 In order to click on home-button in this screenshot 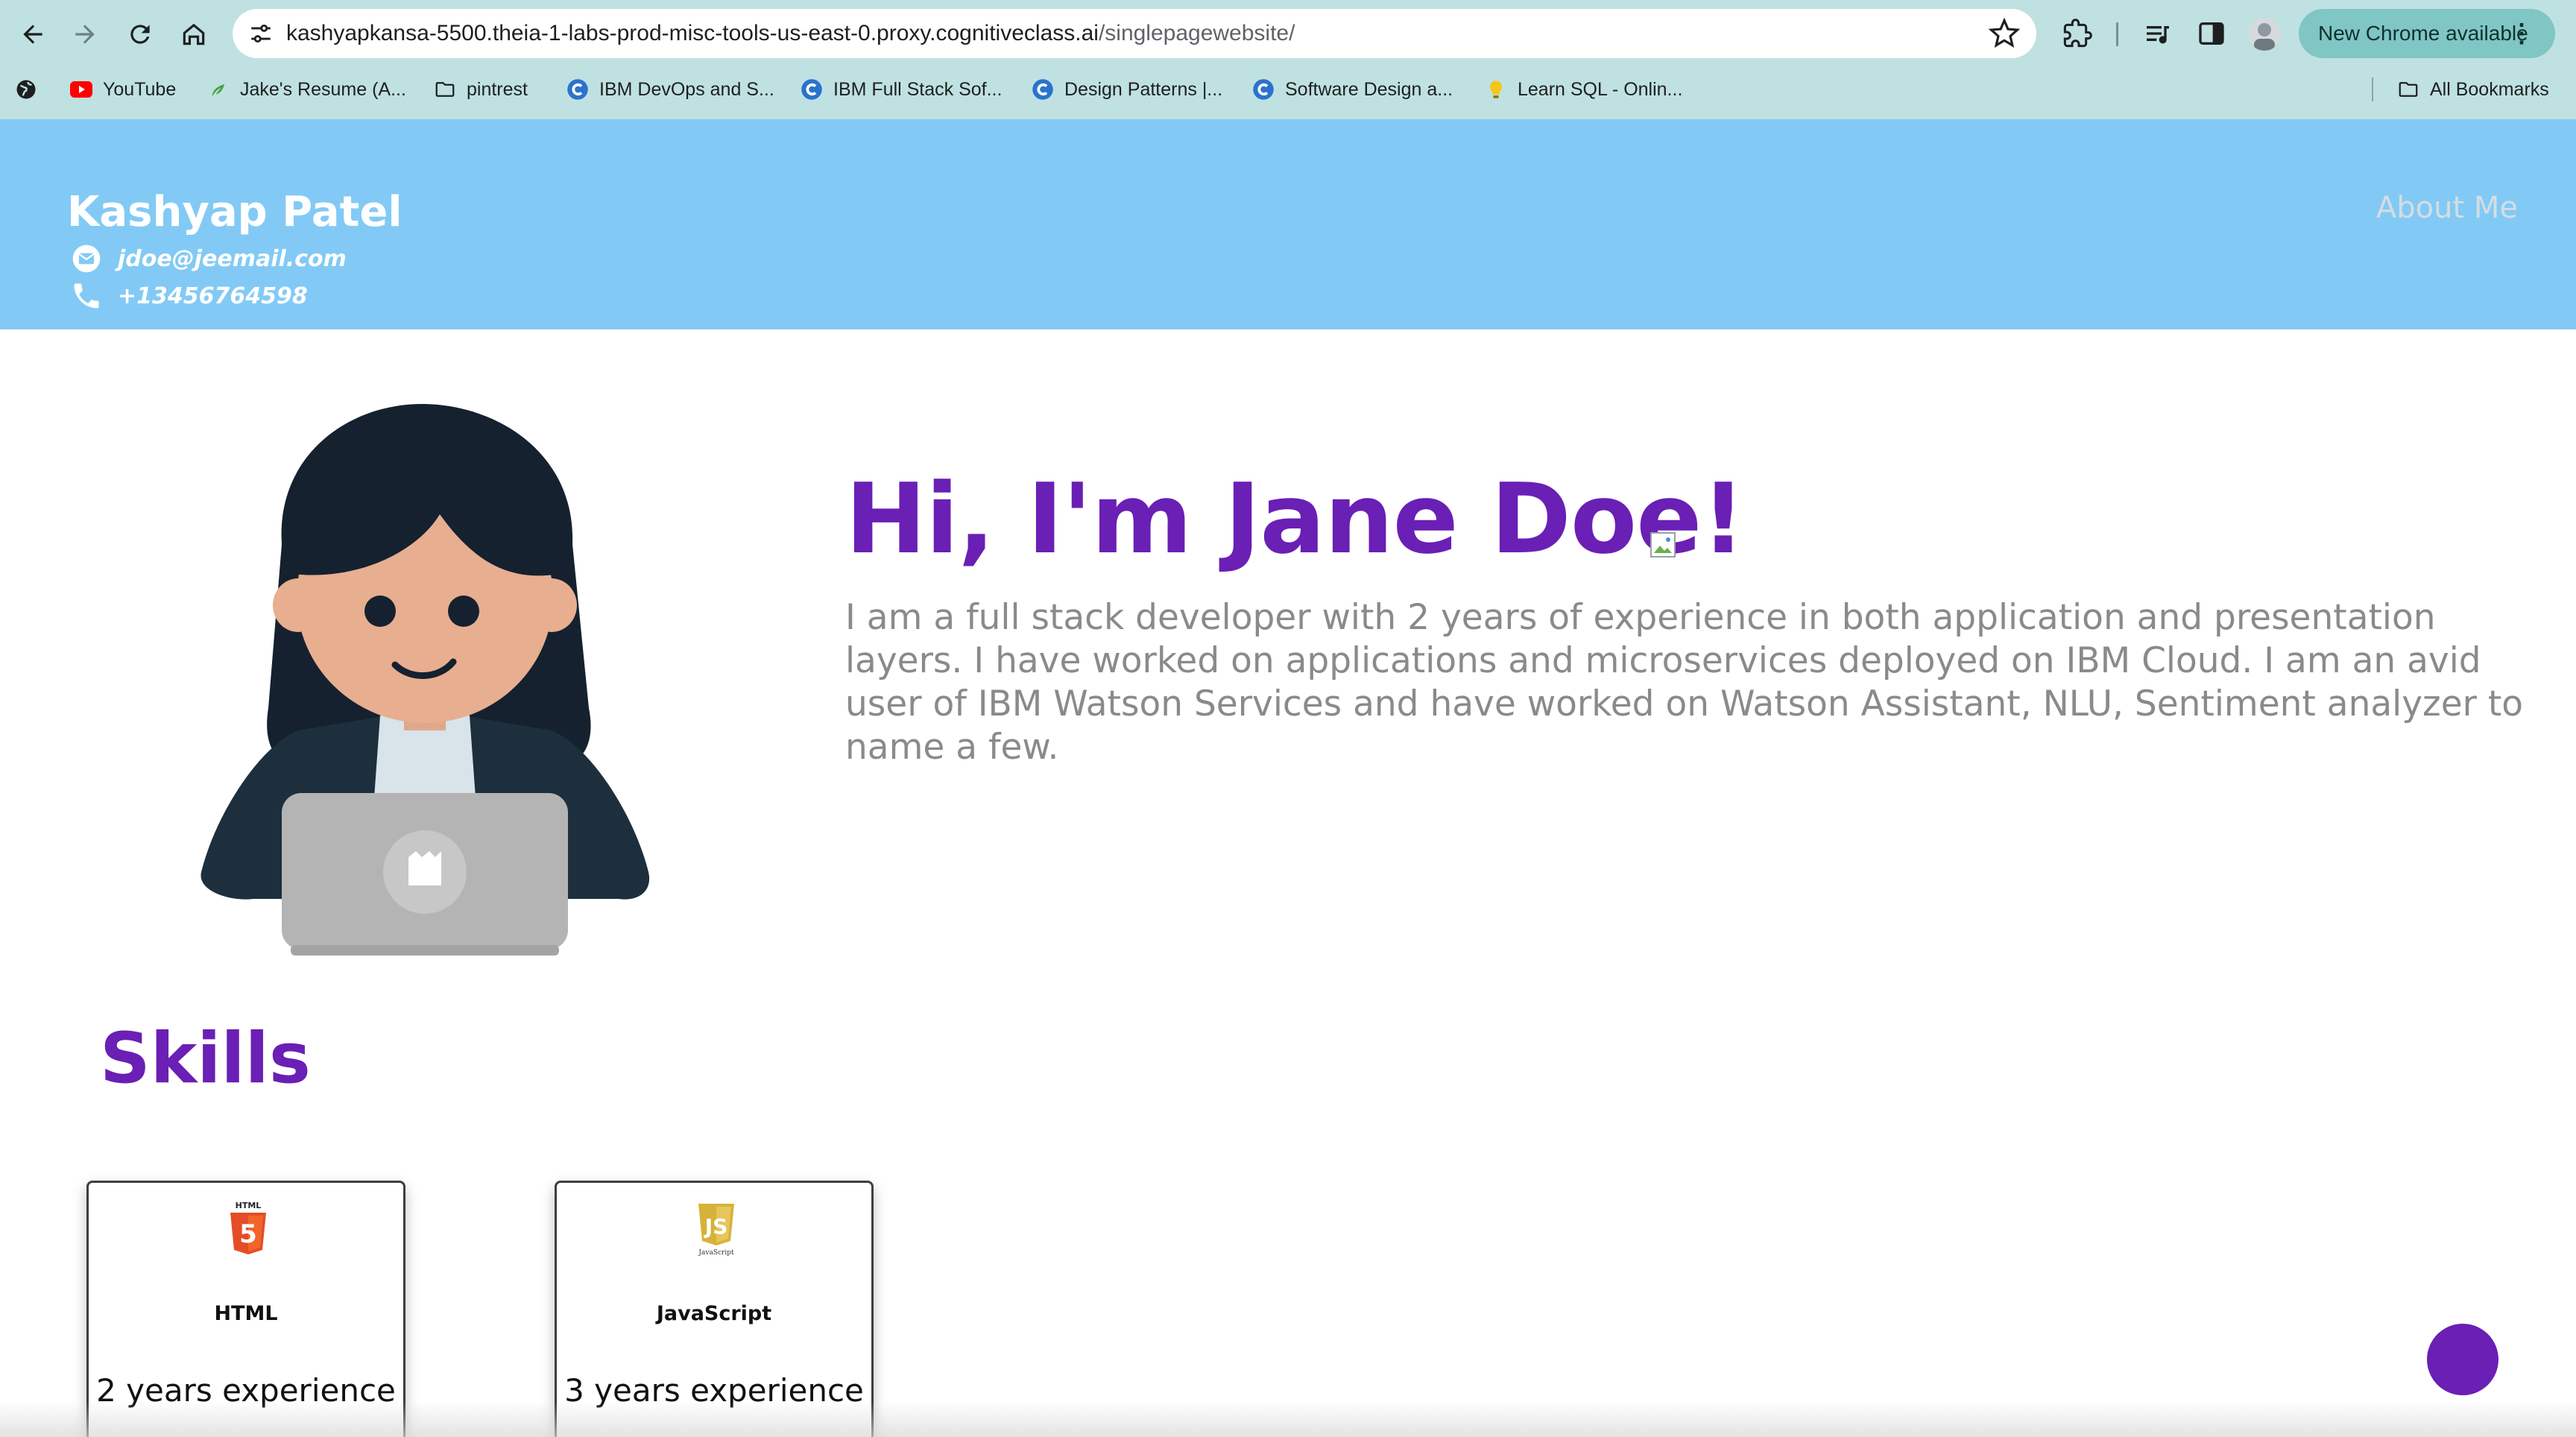, I will do `click(193, 34)`.